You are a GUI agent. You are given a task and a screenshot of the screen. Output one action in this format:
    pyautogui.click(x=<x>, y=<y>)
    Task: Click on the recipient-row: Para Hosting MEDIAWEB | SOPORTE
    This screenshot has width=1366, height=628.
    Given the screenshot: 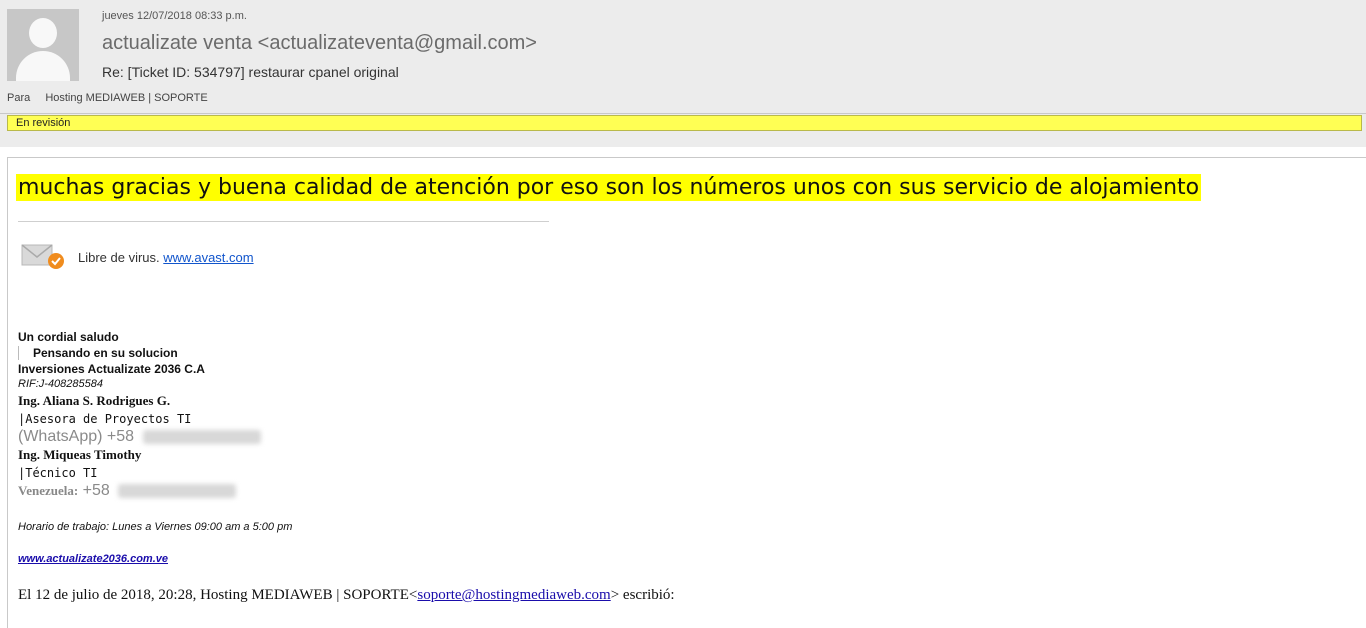 What is the action you would take?
    pyautogui.click(x=107, y=98)
    